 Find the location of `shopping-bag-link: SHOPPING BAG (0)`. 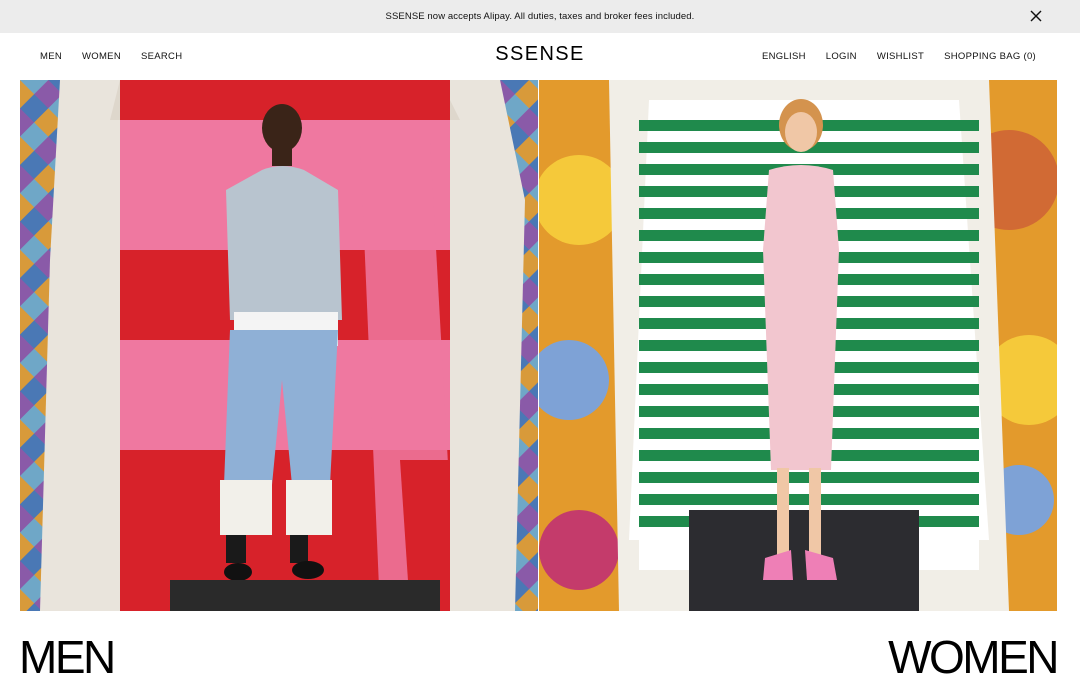

shopping-bag-link: SHOPPING BAG (0) is located at coordinates (990, 56).